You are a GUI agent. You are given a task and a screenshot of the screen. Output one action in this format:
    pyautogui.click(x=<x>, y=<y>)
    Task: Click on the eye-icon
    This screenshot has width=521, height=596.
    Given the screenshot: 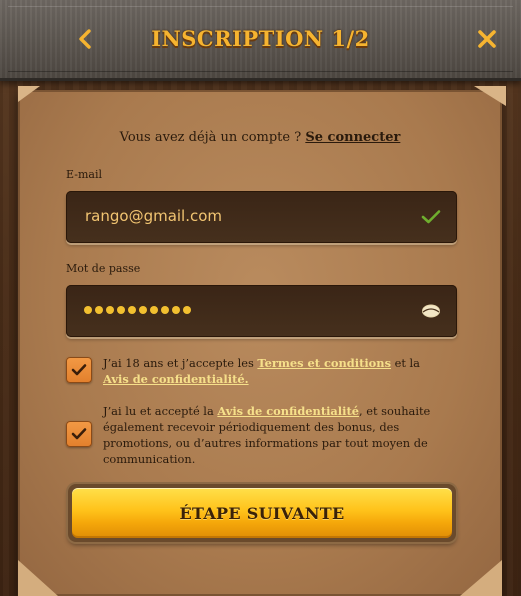 What is the action you would take?
    pyautogui.click(x=431, y=311)
    